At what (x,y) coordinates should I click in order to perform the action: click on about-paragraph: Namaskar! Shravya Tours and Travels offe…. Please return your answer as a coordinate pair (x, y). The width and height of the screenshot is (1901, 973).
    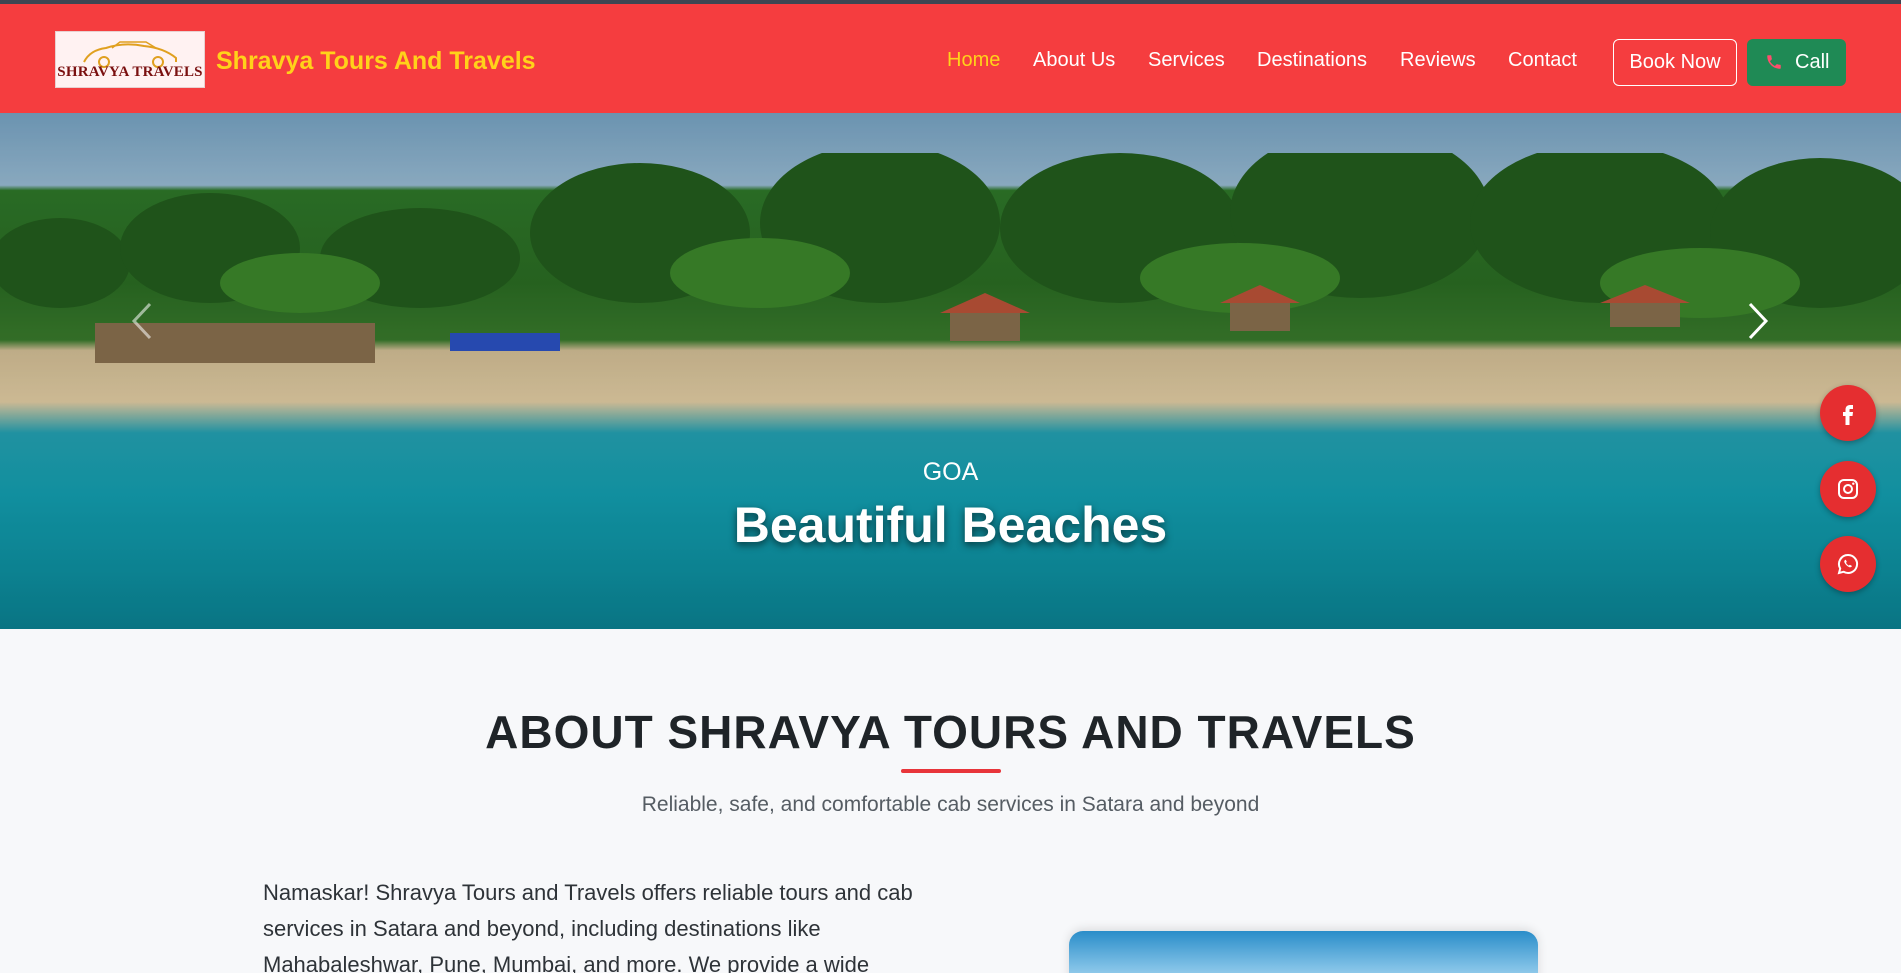
    Looking at the image, I should click on (588, 926).